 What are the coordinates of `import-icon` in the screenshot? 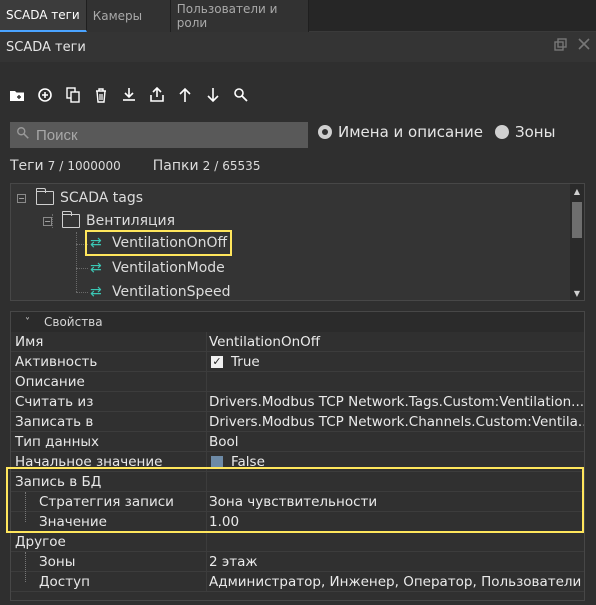 It's located at (129, 95).